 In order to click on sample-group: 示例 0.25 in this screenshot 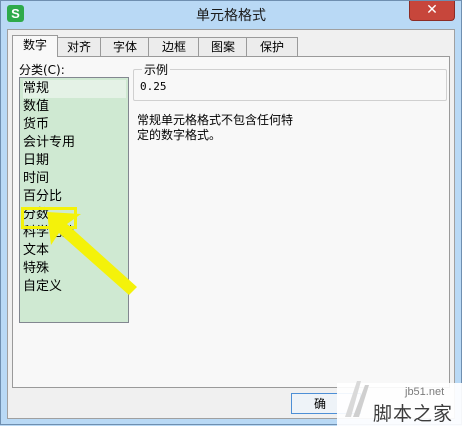, I will do `click(290, 81)`.